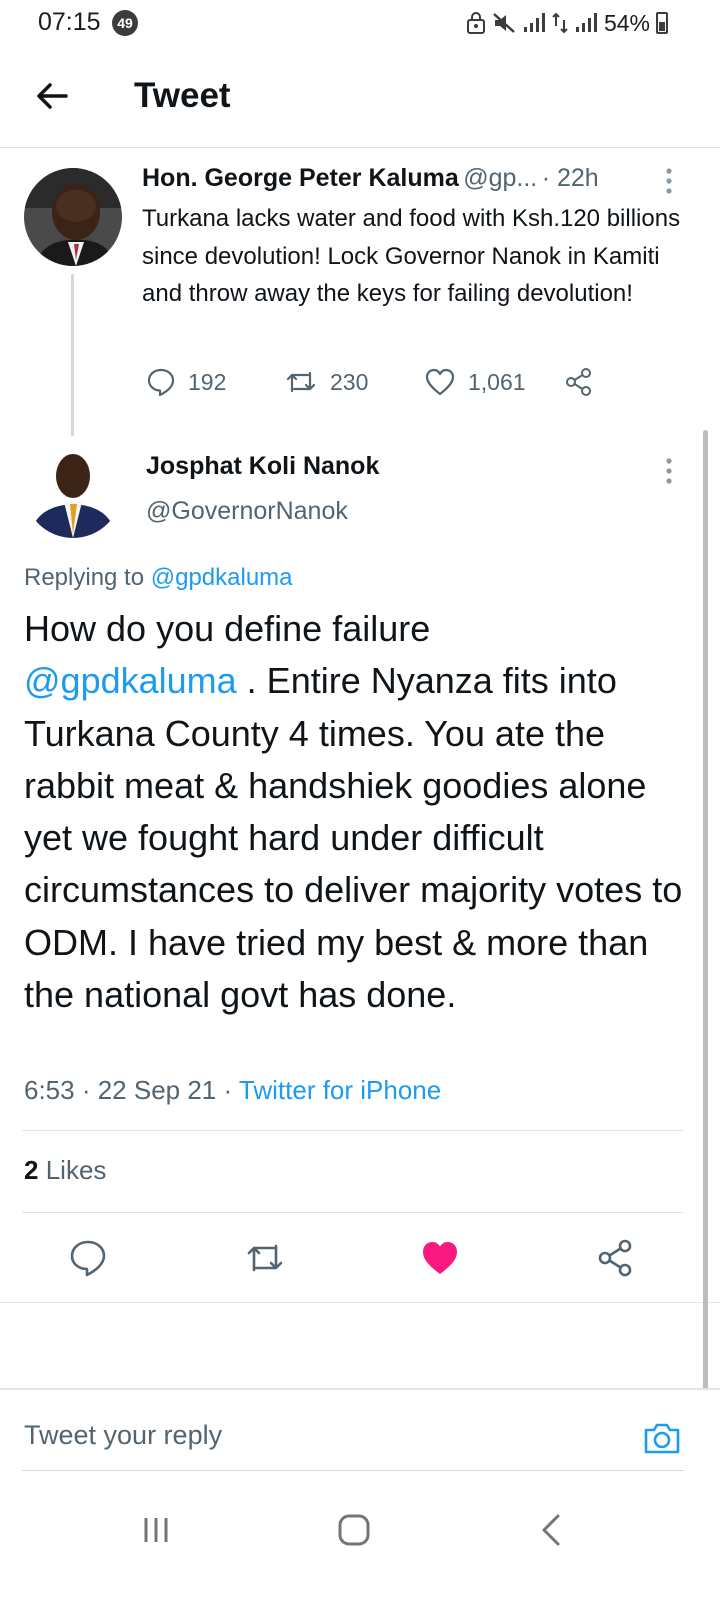 This screenshot has height=1600, width=720. Describe the element at coordinates (72, 355) in the screenshot. I see `thread-line` at that location.